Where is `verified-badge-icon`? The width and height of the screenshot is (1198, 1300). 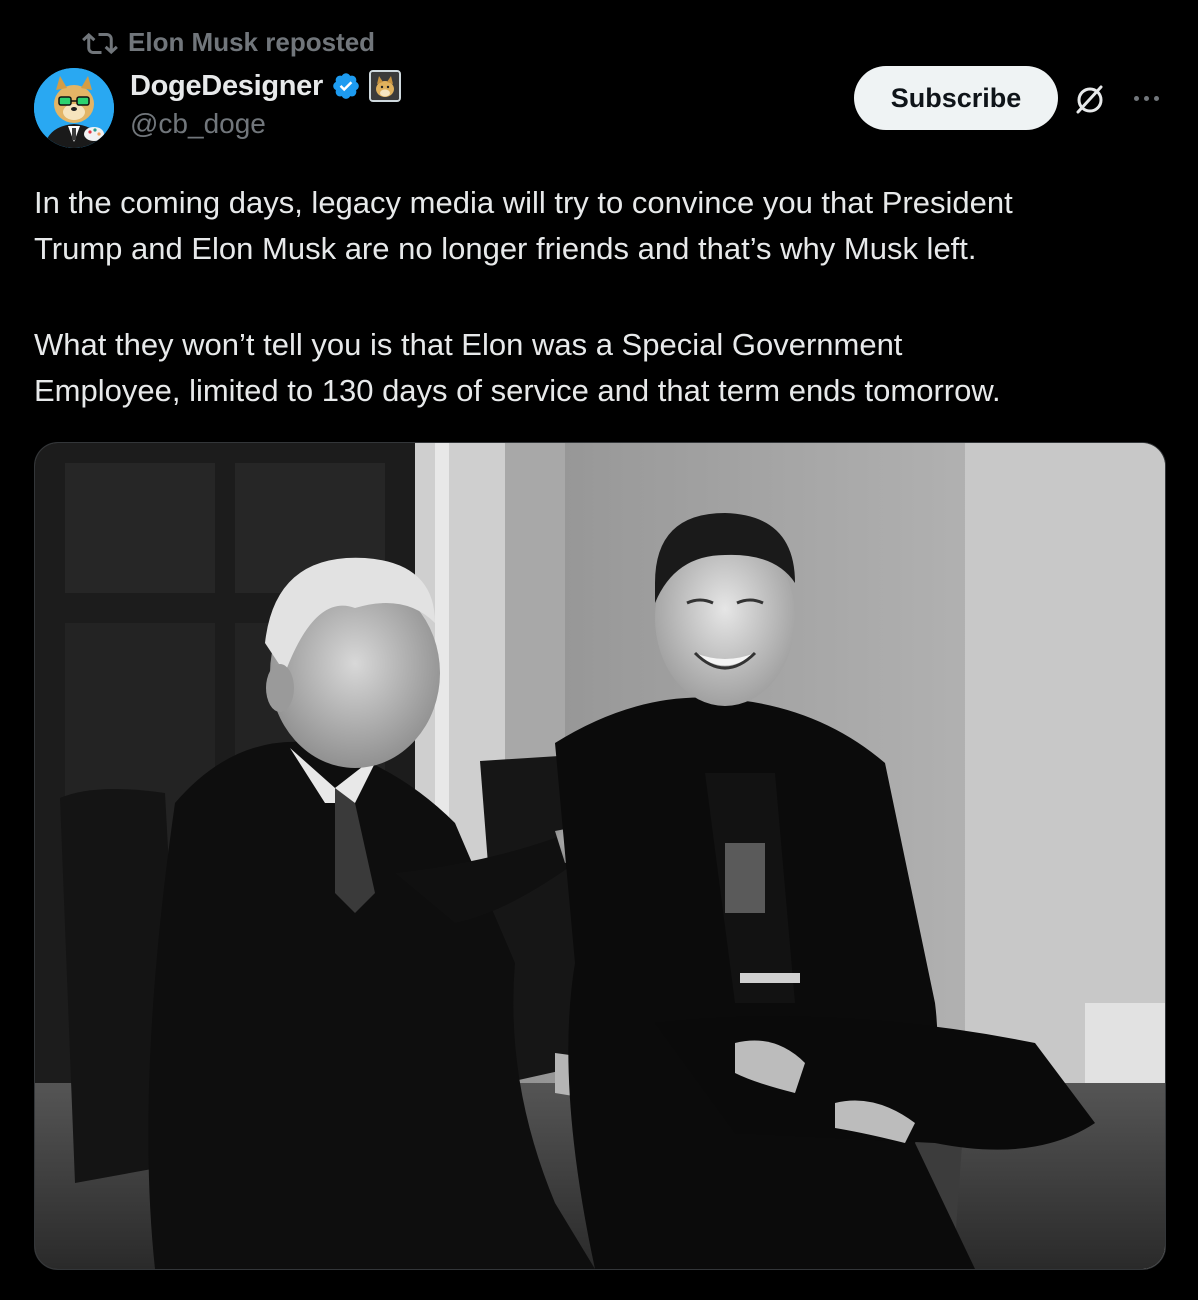 verified-badge-icon is located at coordinates (346, 86).